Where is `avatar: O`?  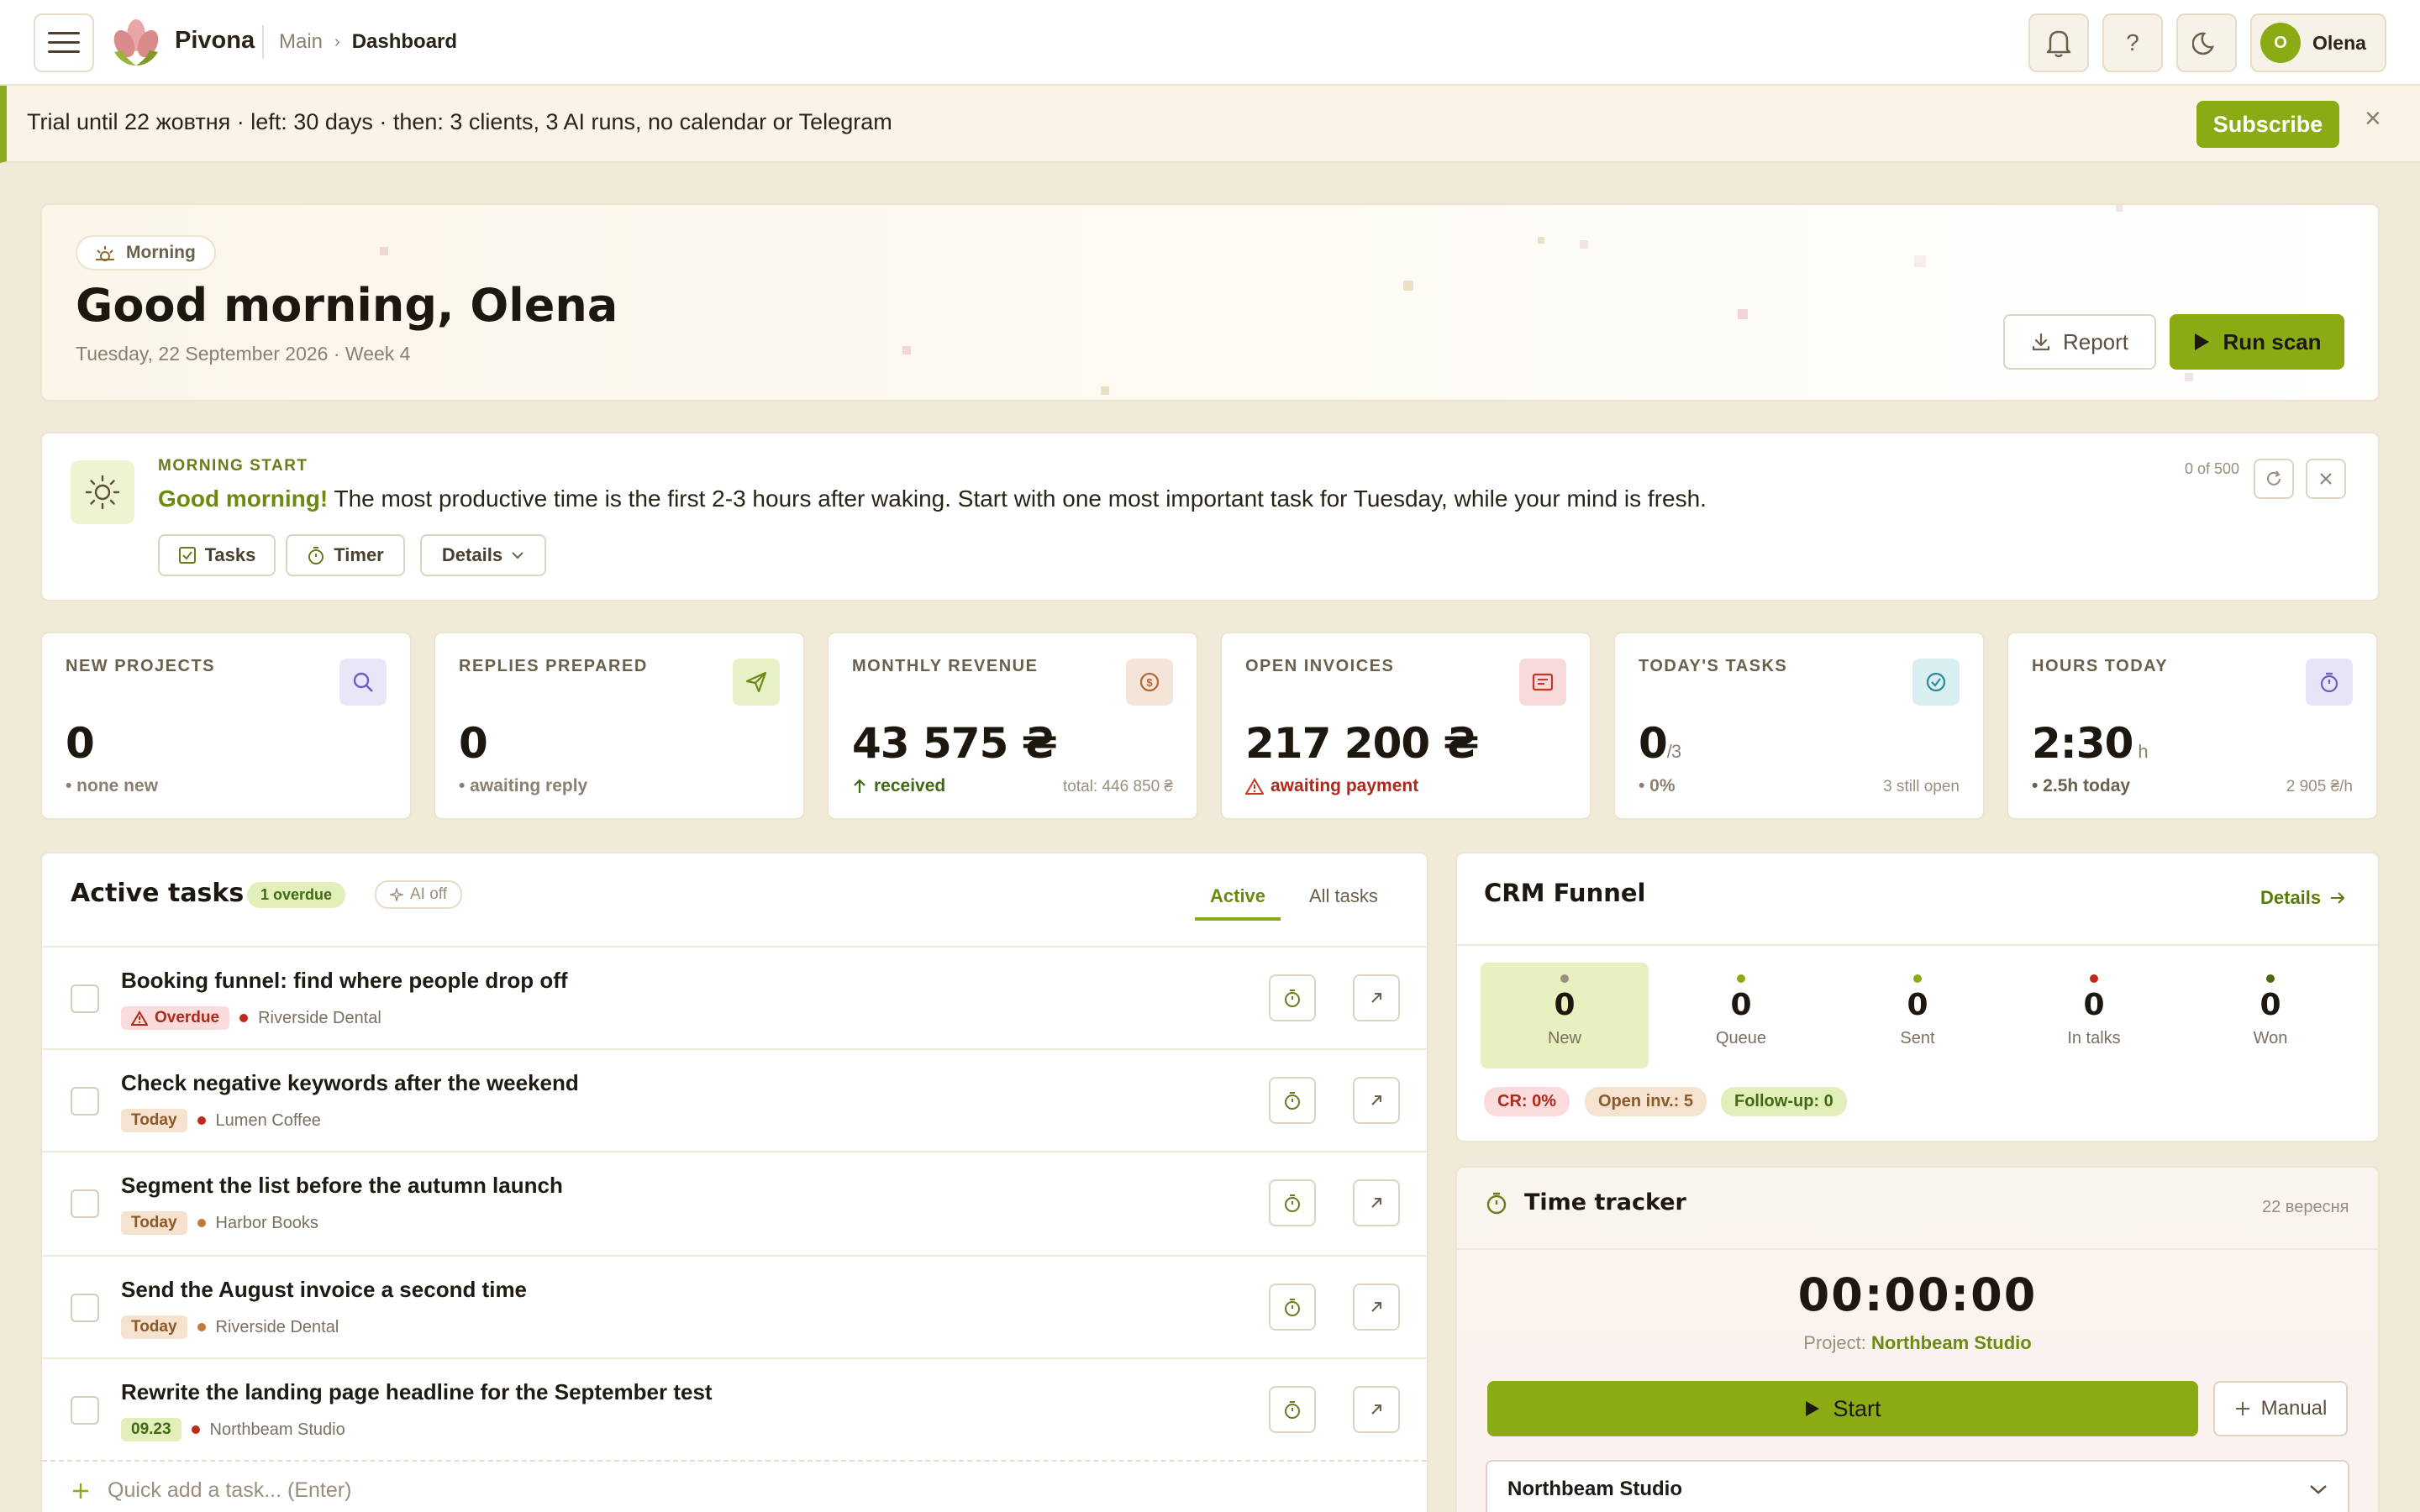 avatar: O is located at coordinates (2280, 43).